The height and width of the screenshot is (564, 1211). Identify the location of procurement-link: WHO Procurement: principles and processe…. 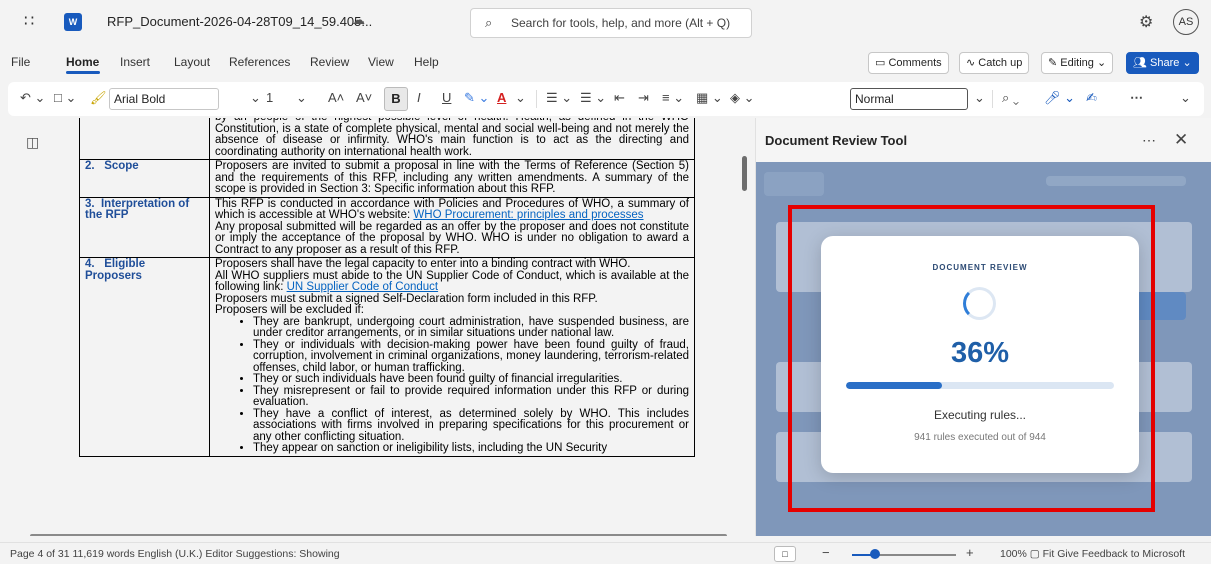
(528, 215).